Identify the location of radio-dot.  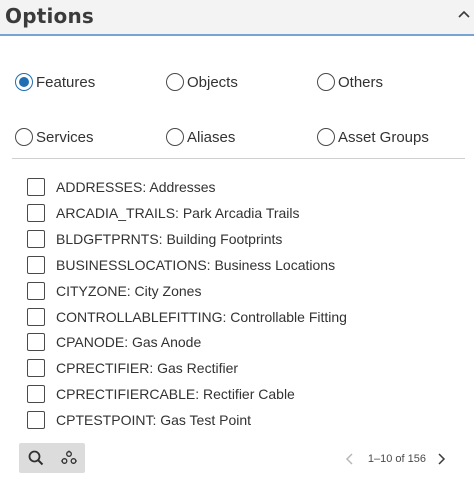
(24, 82).